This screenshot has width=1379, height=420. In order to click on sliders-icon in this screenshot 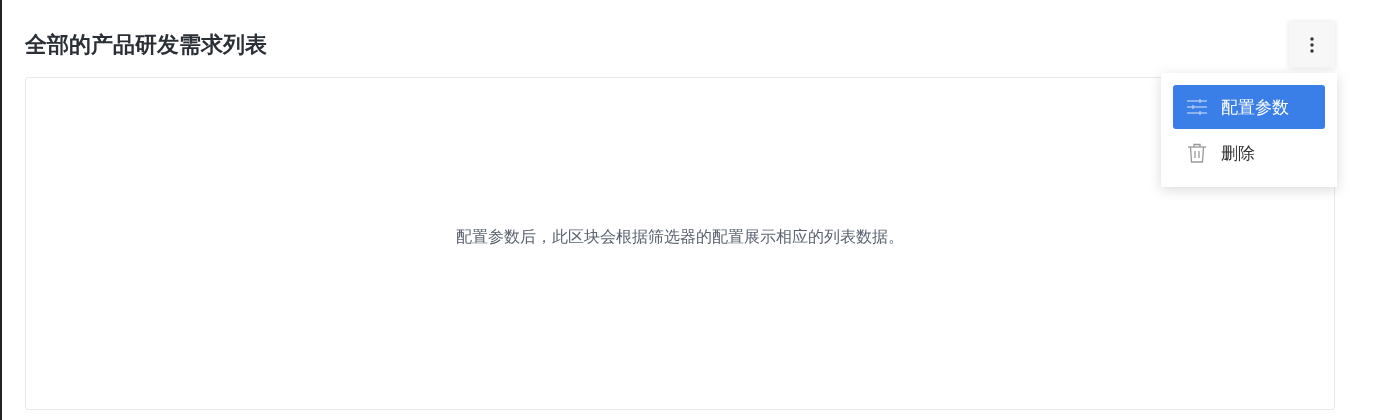, I will do `click(1197, 107)`.